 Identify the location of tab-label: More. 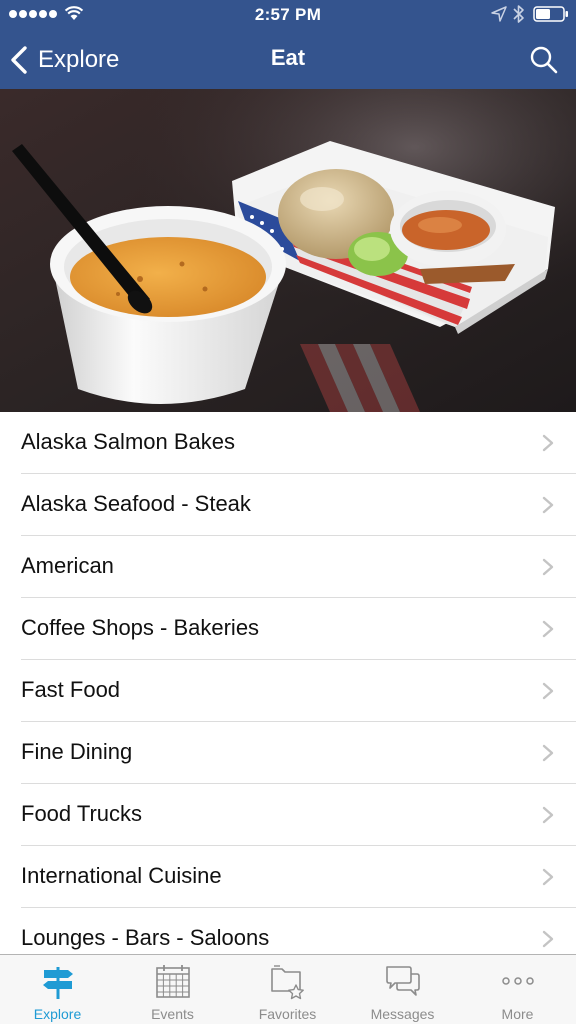
(517, 1014).